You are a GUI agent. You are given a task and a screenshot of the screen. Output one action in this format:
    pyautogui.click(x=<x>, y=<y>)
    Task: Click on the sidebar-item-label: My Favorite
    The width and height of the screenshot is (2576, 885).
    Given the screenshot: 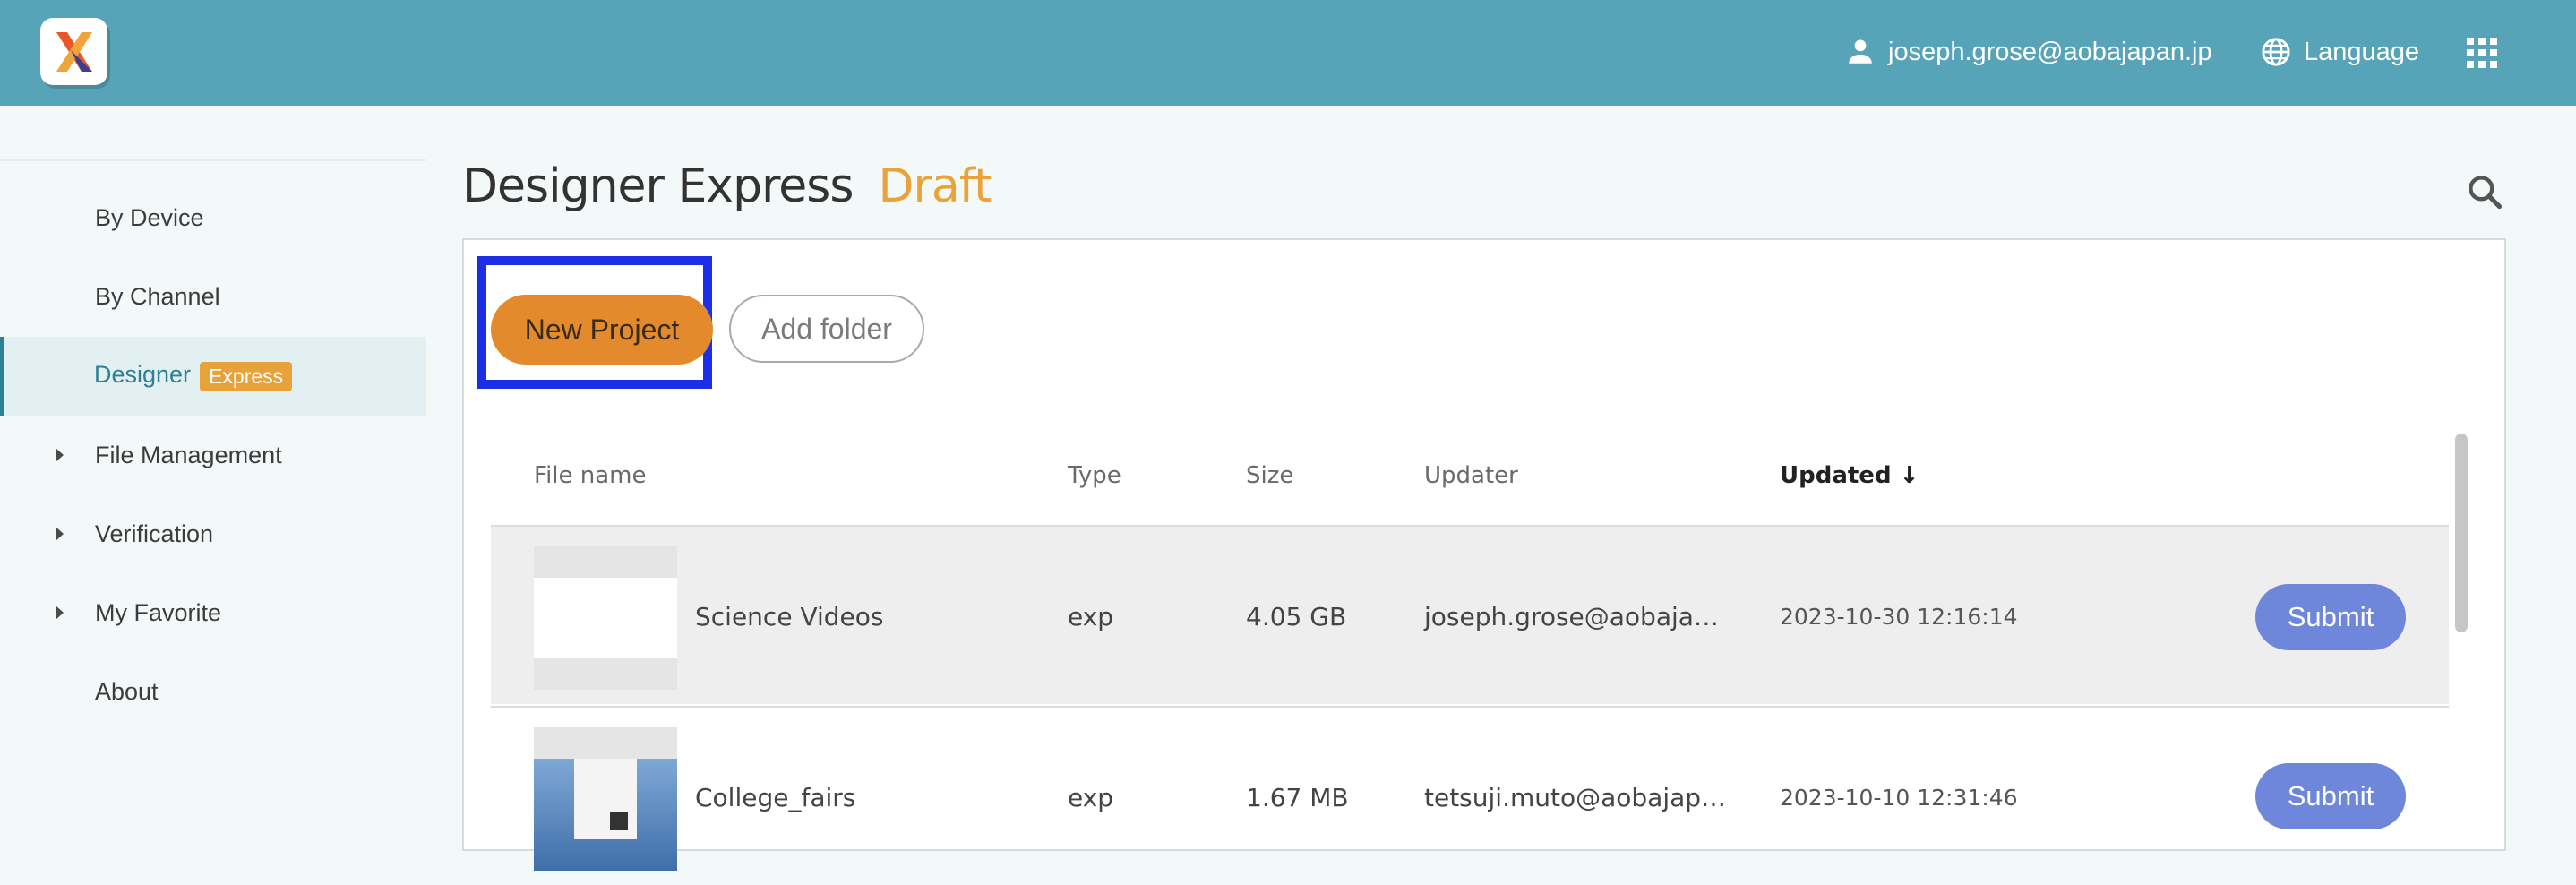 What is the action you would take?
    pyautogui.click(x=158, y=612)
    